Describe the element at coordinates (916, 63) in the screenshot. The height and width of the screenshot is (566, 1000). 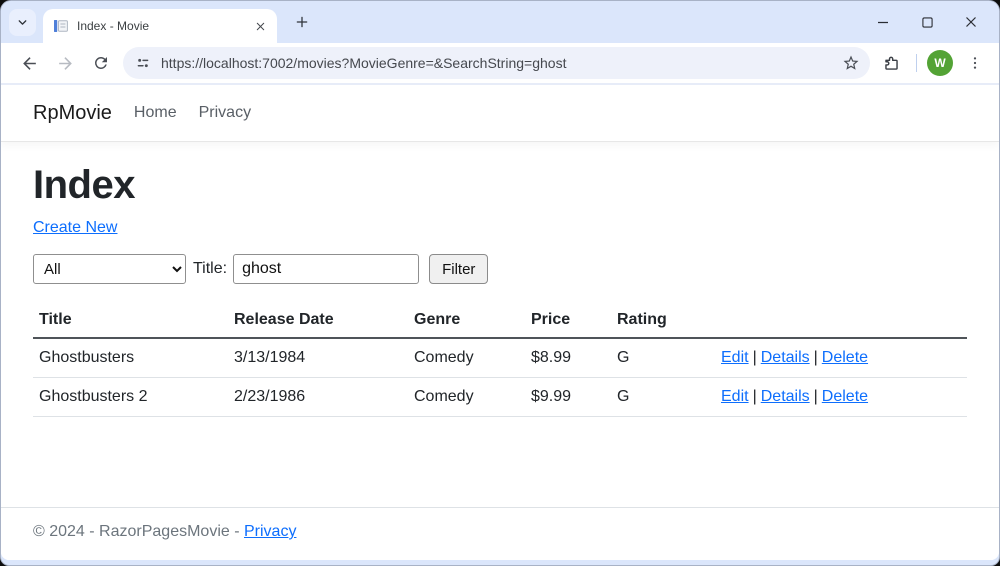
I see `toolbar-divider` at that location.